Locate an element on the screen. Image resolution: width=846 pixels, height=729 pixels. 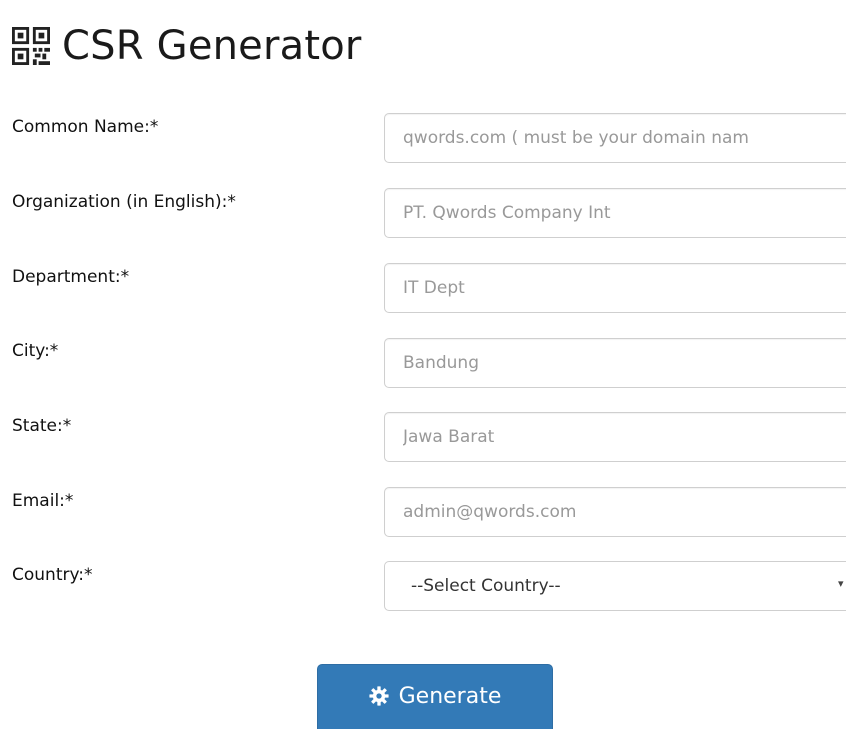
state-input is located at coordinates (615, 437).